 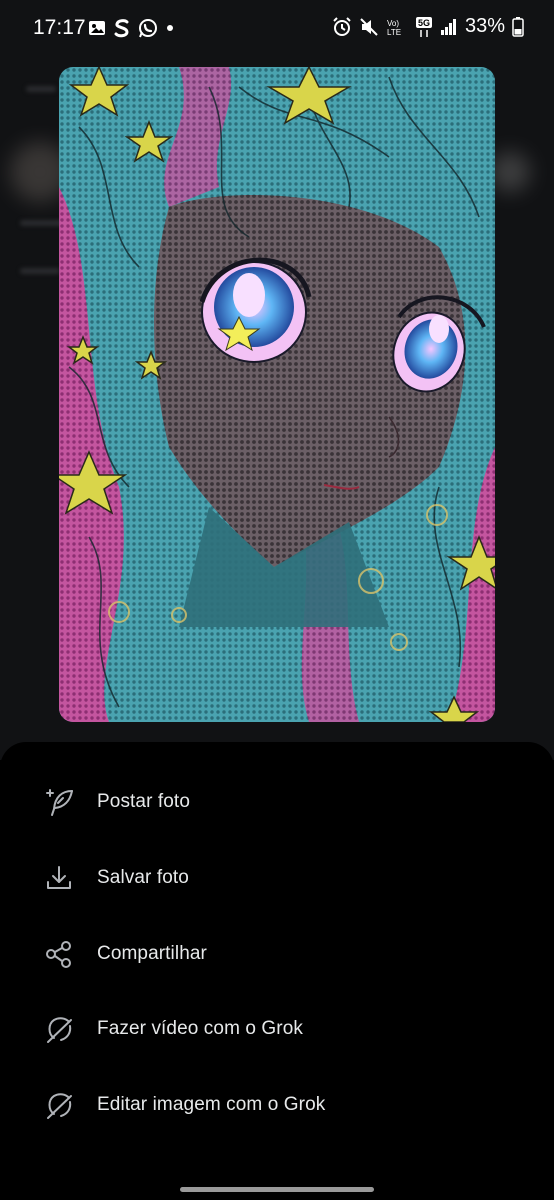 I want to click on home-indicator, so click(x=277, y=1189).